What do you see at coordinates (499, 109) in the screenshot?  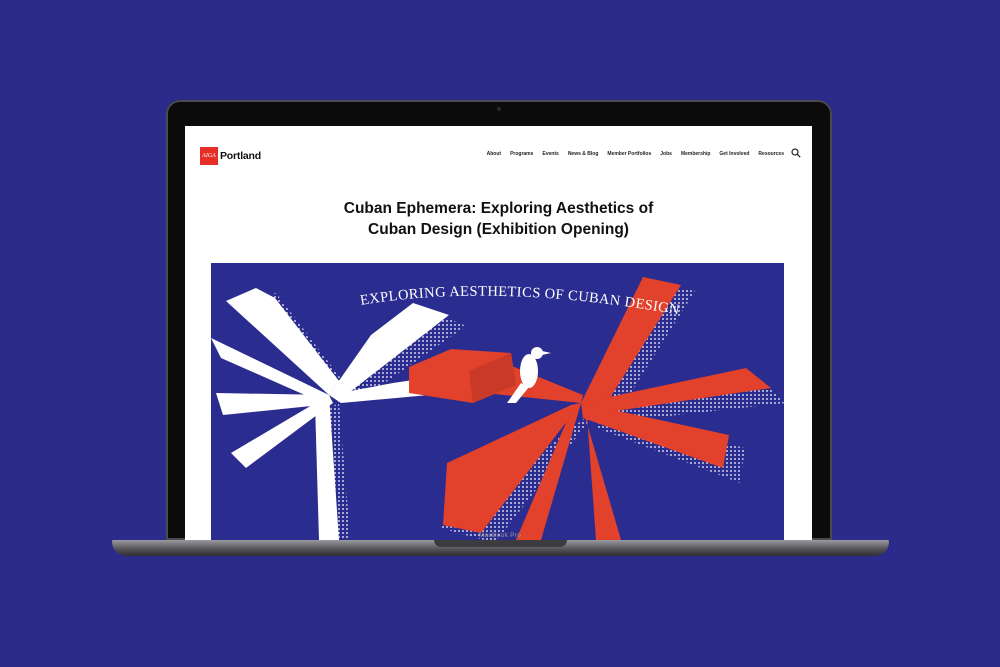 I see `camera-icon` at bounding box center [499, 109].